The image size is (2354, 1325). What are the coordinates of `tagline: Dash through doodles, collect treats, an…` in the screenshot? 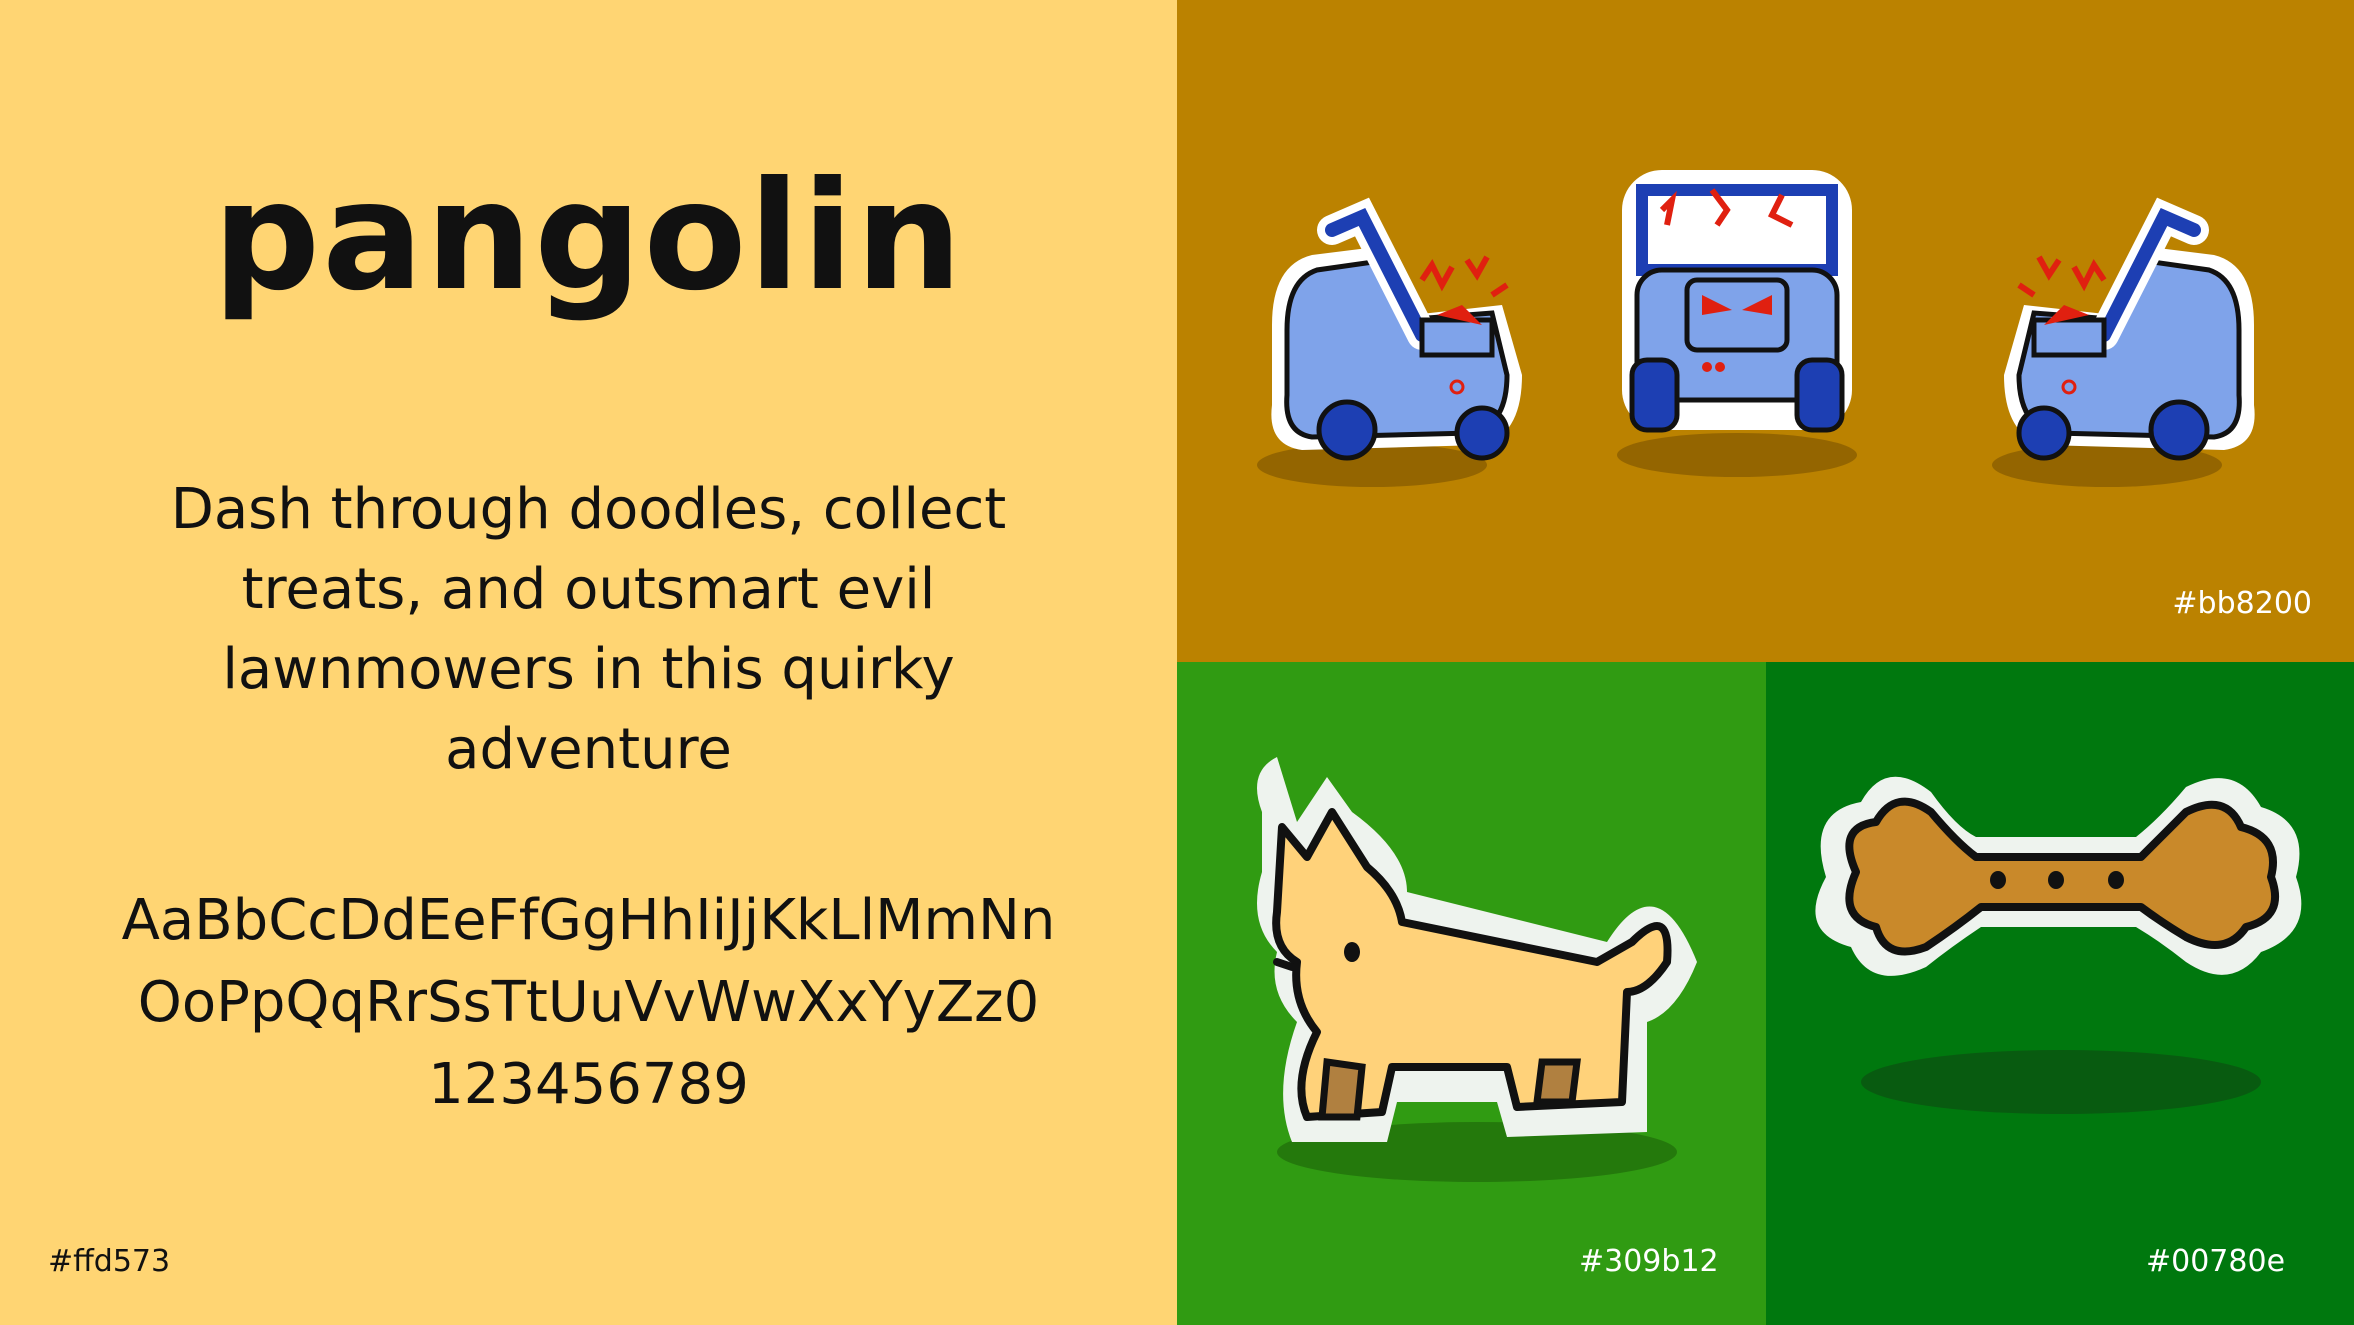 It's located at (588, 629).